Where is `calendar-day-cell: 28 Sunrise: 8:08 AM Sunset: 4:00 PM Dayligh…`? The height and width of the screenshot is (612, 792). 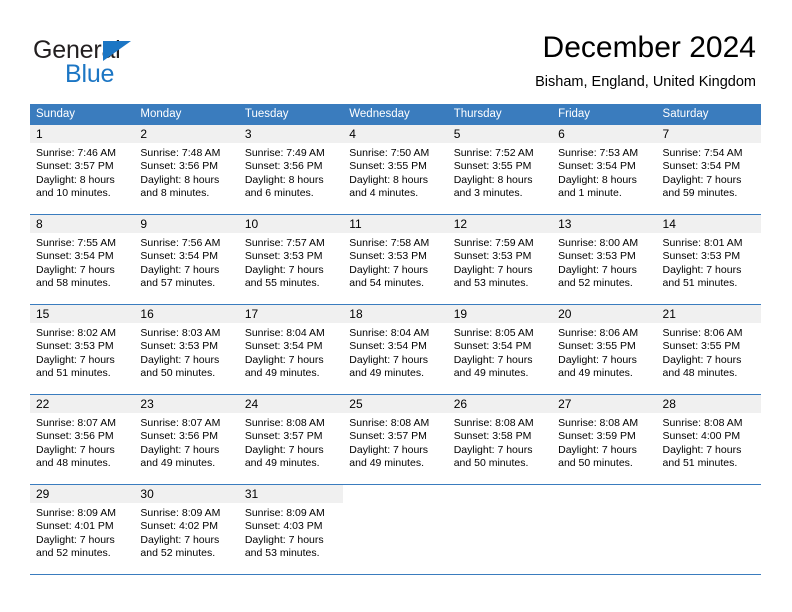 calendar-day-cell: 28 Sunrise: 8:08 AM Sunset: 4:00 PM Dayligh… is located at coordinates (708, 439).